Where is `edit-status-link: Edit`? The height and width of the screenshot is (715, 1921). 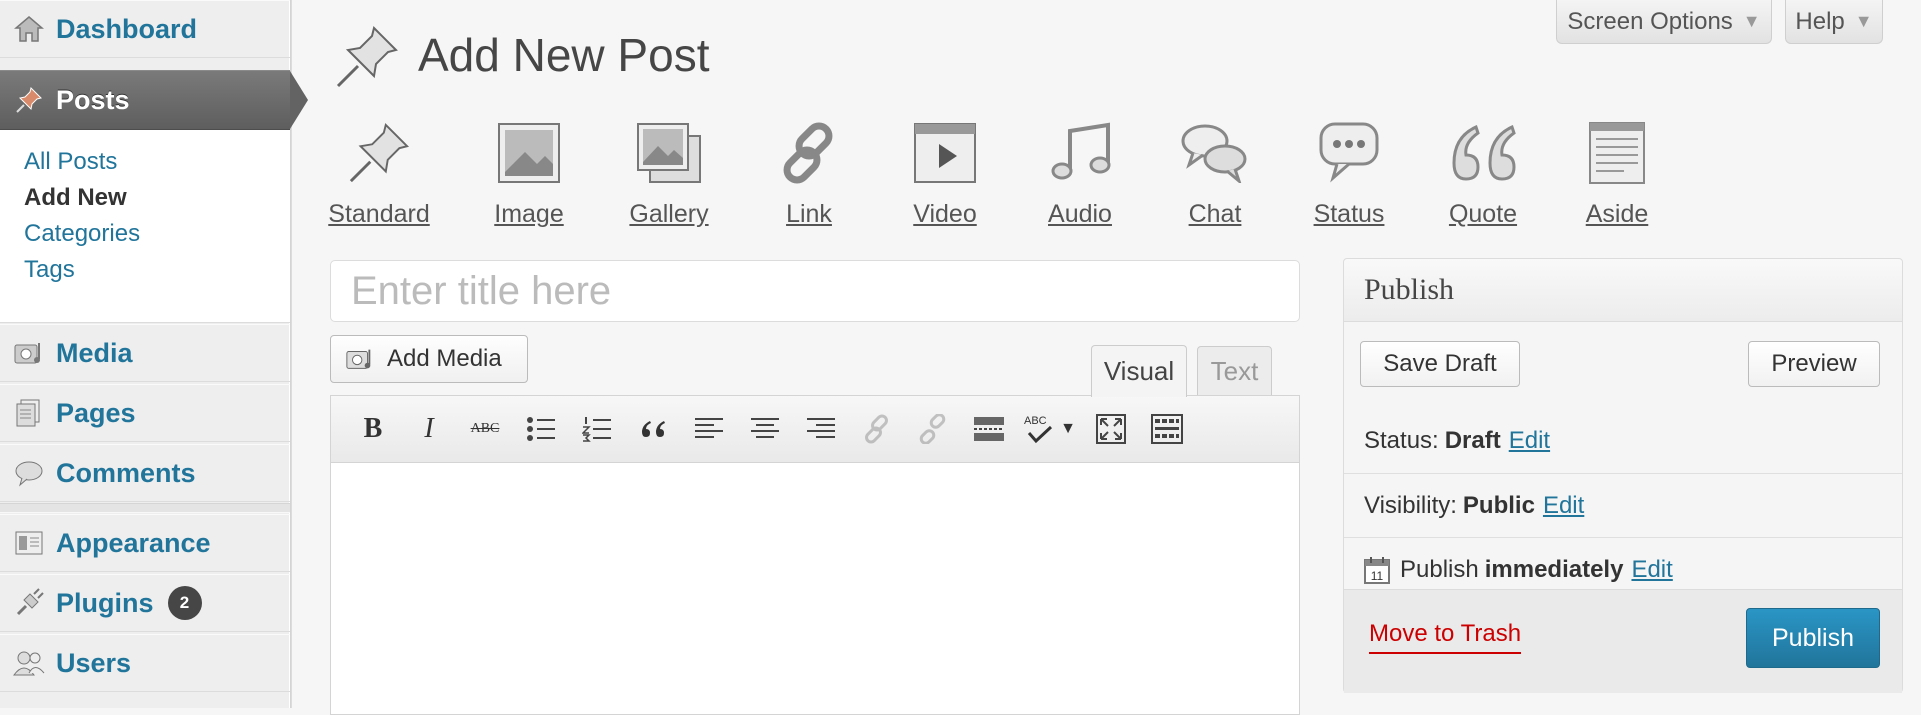 edit-status-link: Edit is located at coordinates (1529, 441).